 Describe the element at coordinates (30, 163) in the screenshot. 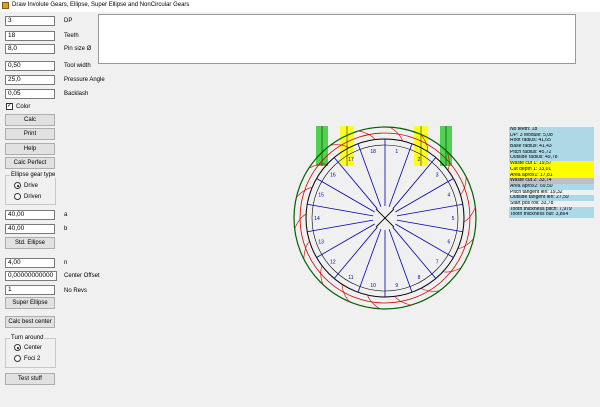

I see `calc-perfect-button: Calc Perfect` at that location.